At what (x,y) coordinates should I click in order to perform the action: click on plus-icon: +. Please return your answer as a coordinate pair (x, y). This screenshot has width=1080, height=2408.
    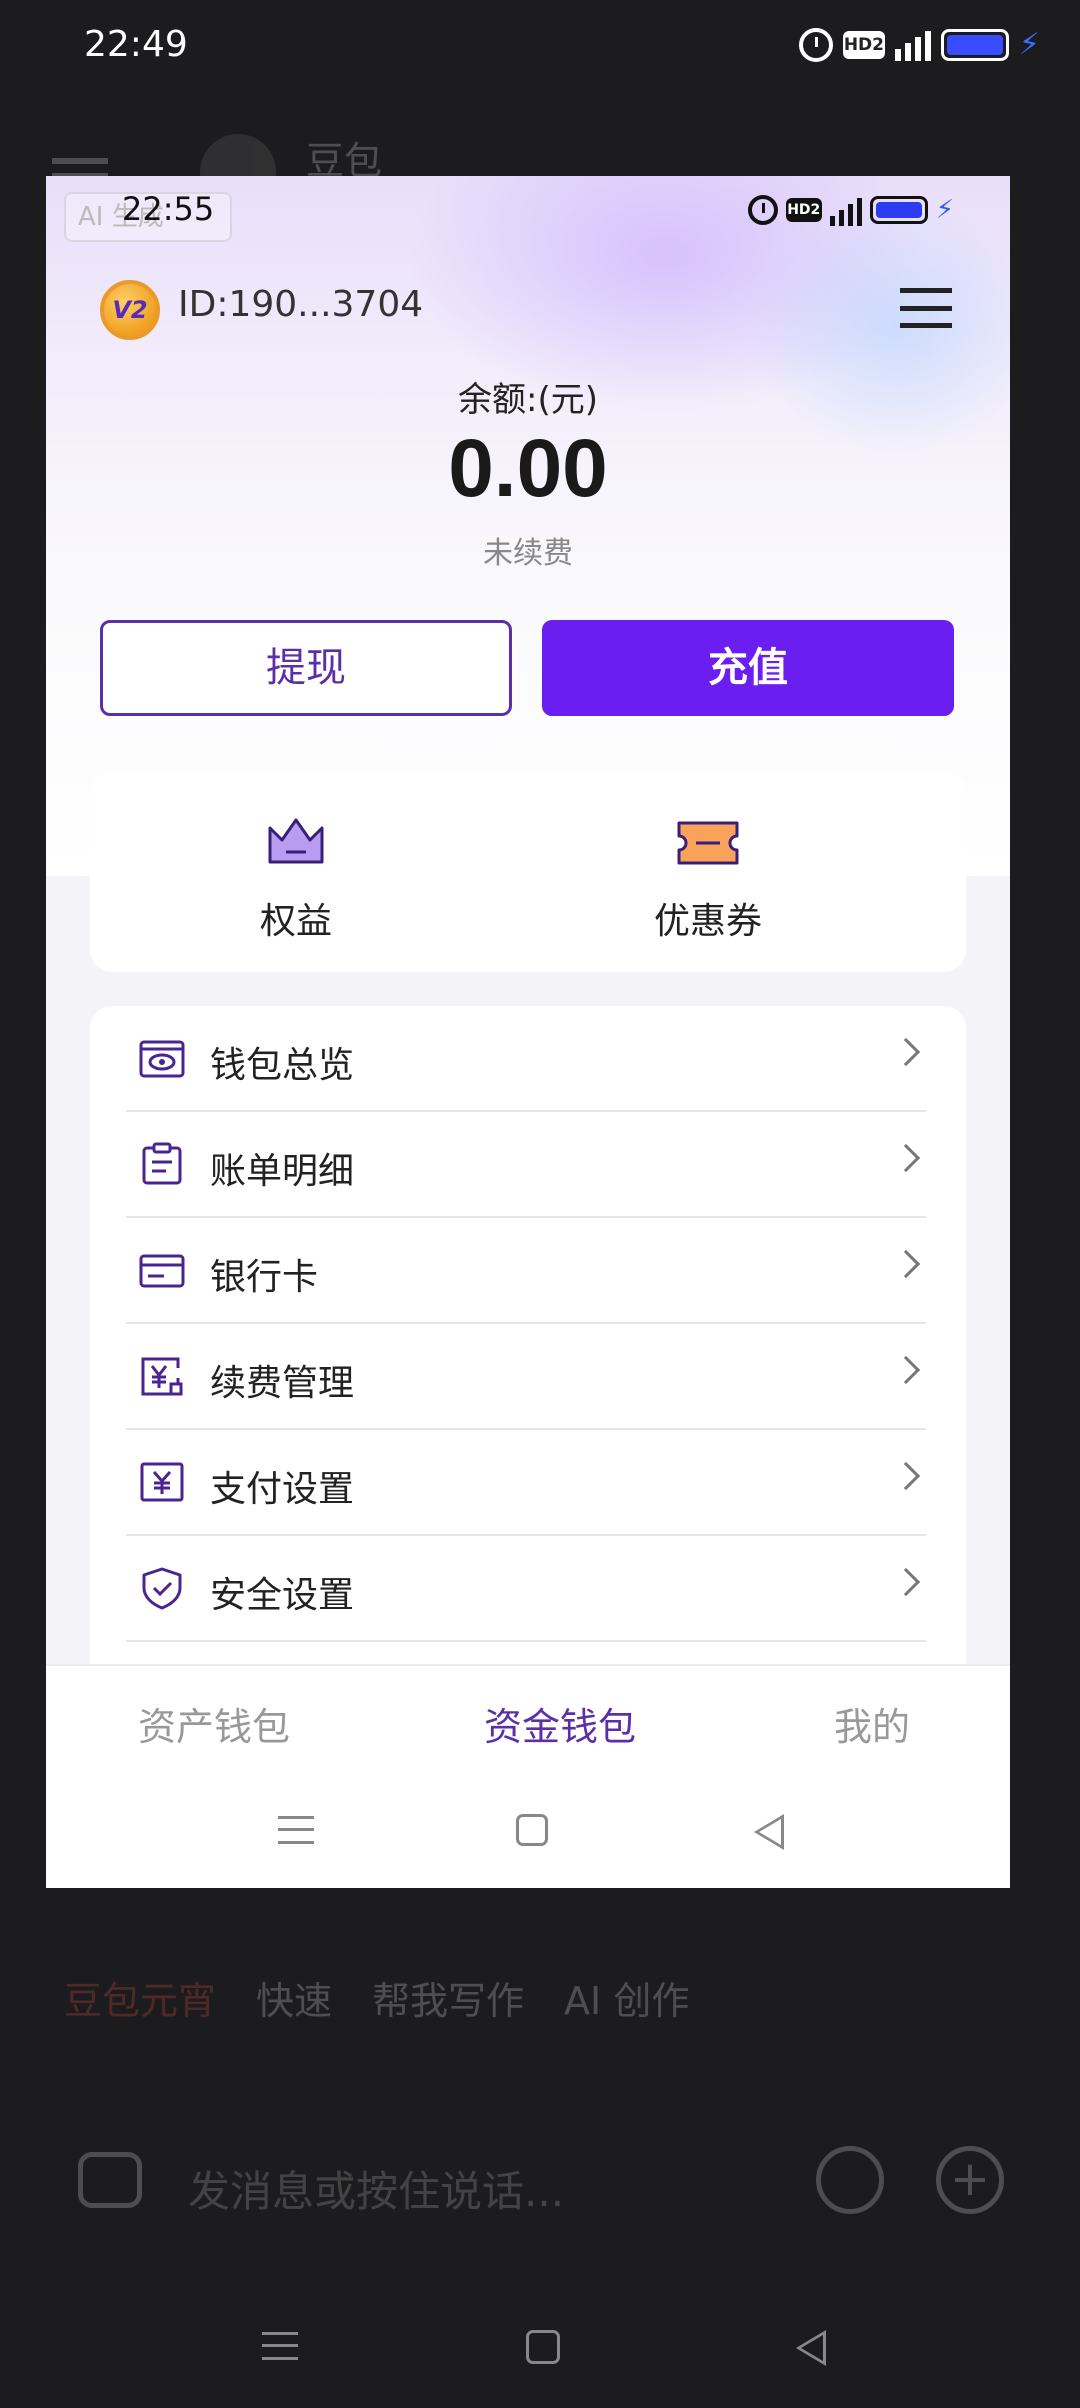
    Looking at the image, I should click on (970, 2180).